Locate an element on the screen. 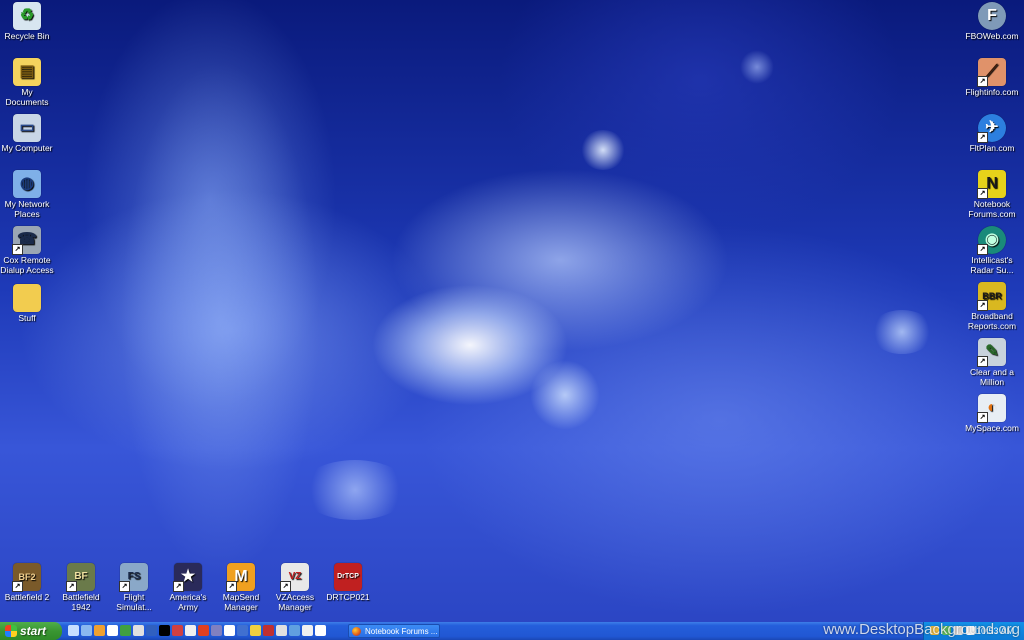 The image size is (1024, 640). firefox-icon is located at coordinates (356, 631).